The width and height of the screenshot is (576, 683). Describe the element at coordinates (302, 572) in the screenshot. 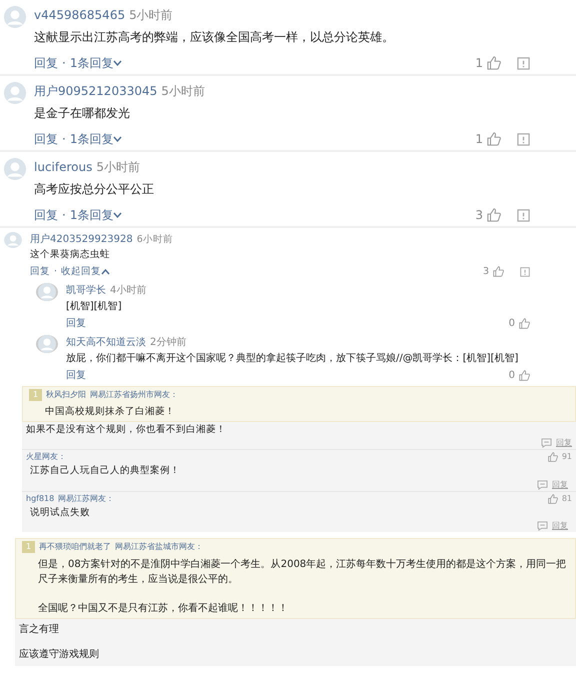

I see `quote-text: 但是，08方案针对的不是淮阴中学白湘菱一个考生。从2008年起，江苏每年数十万考生使用的都是这个方案，用同一把尺子来衡量所有的考生，应当说是很公平的。` at that location.